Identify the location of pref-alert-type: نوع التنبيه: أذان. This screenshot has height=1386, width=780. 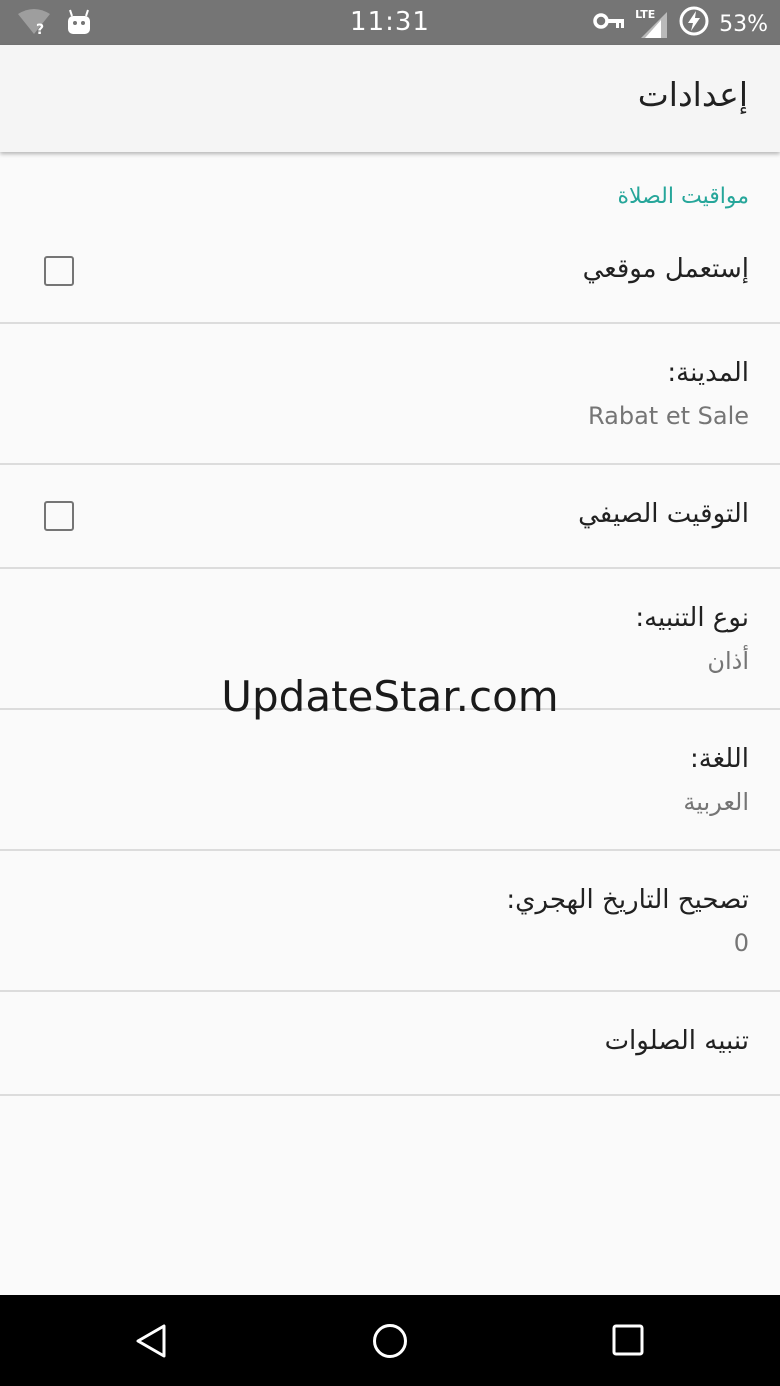
(390, 639).